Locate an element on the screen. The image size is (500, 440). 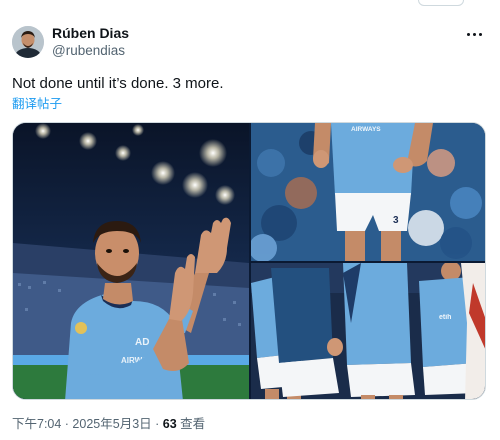
post-meta: 下午7:04 · 2025年5月3日 · 63 查看 is located at coordinates (108, 424).